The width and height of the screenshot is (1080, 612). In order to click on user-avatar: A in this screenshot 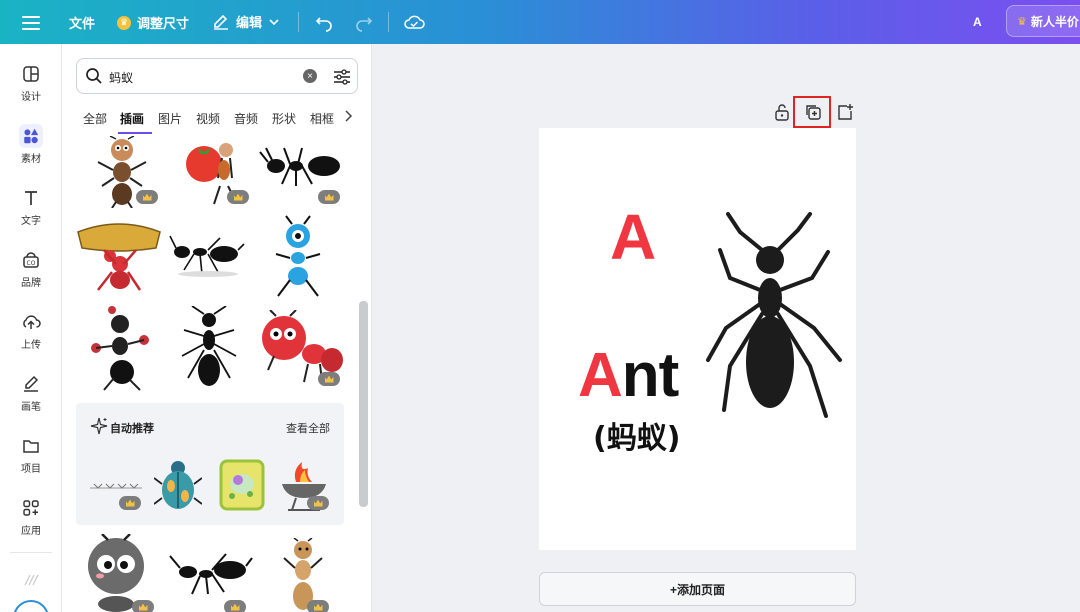, I will do `click(977, 22)`.